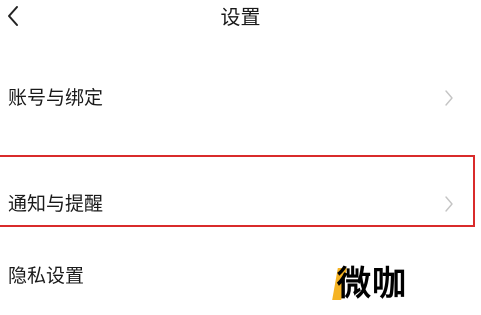 The height and width of the screenshot is (315, 481). I want to click on settings-item-label: 通知与提醒, so click(56, 204).